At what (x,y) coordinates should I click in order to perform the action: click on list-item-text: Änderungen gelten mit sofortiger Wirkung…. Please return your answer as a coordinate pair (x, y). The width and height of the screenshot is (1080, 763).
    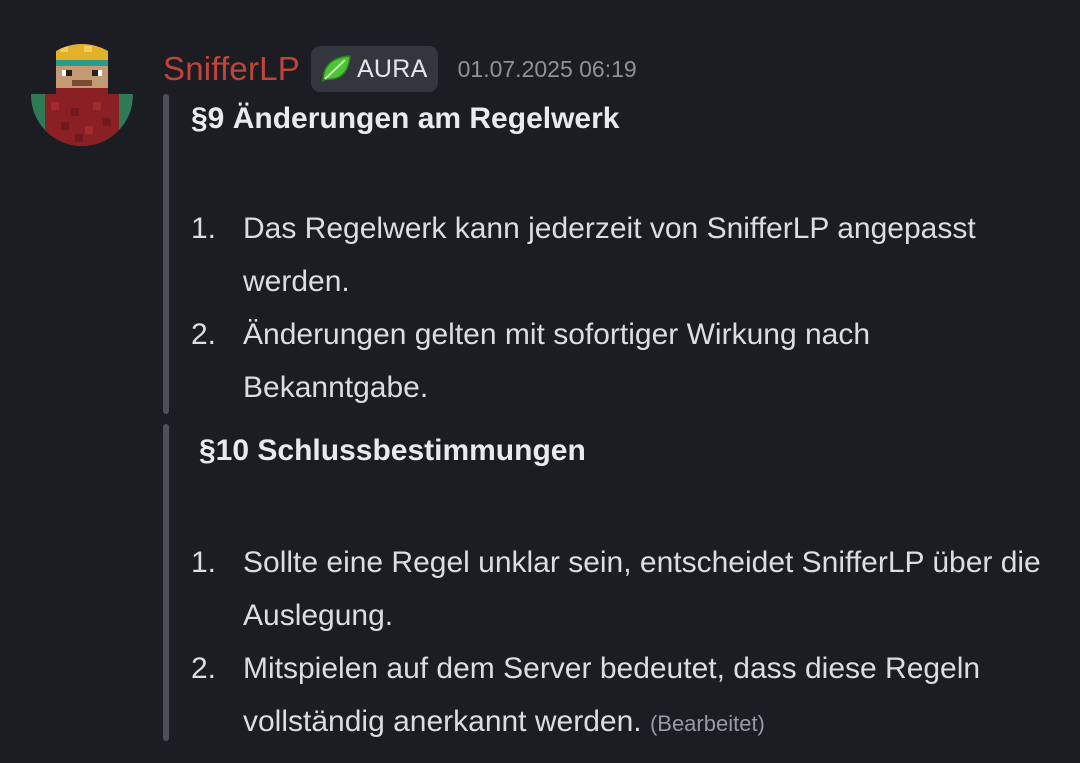
    Looking at the image, I should click on (557, 361).